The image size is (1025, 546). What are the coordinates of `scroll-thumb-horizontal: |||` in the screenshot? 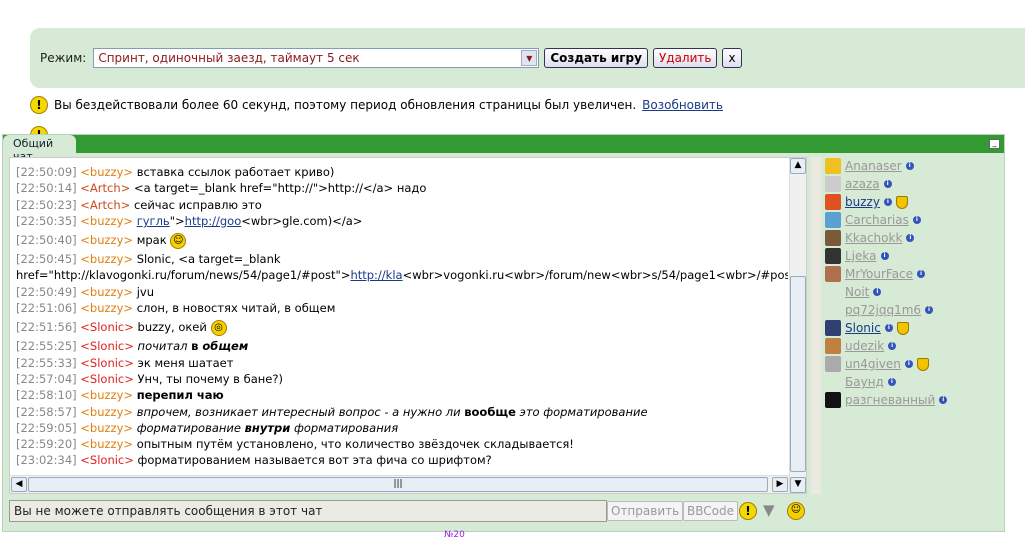 It's located at (398, 484).